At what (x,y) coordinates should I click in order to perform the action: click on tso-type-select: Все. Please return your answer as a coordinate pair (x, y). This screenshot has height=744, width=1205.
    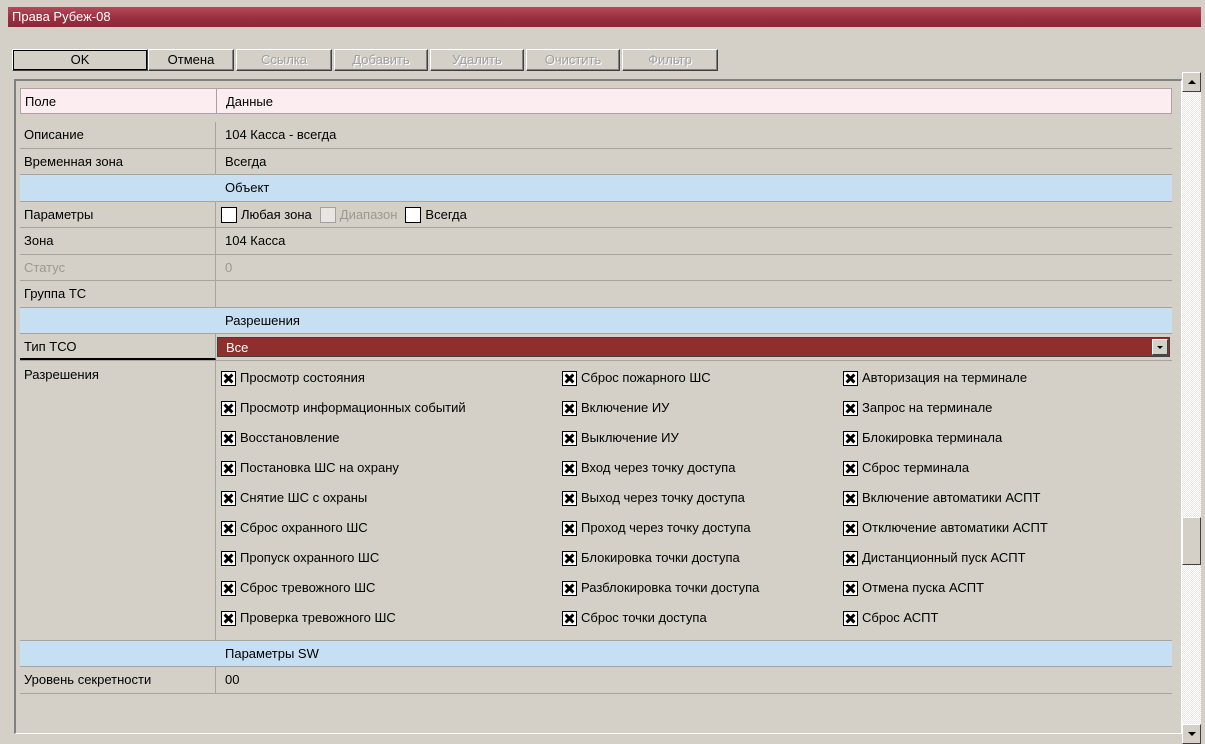
    Looking at the image, I should click on (693, 347).